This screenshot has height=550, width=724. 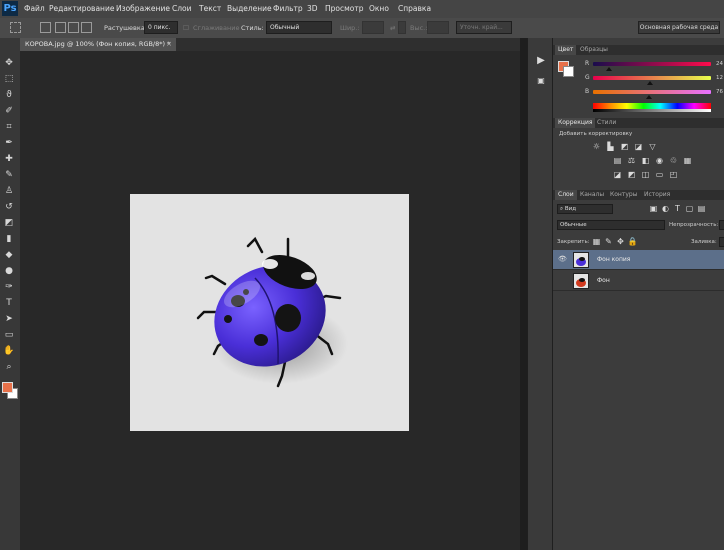 I want to click on tab-styles: Стили, so click(x=606, y=123).